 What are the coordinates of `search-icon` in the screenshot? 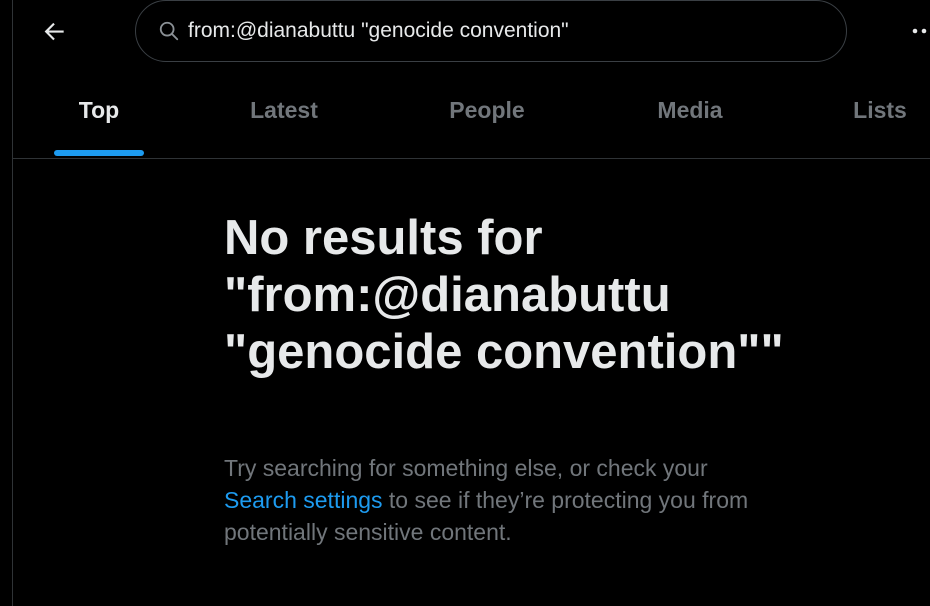 It's located at (169, 31).